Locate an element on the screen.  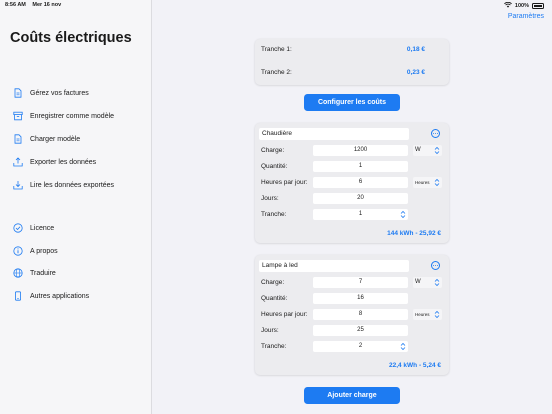
sidebar-item-licence: Licence is located at coordinates (33, 228).